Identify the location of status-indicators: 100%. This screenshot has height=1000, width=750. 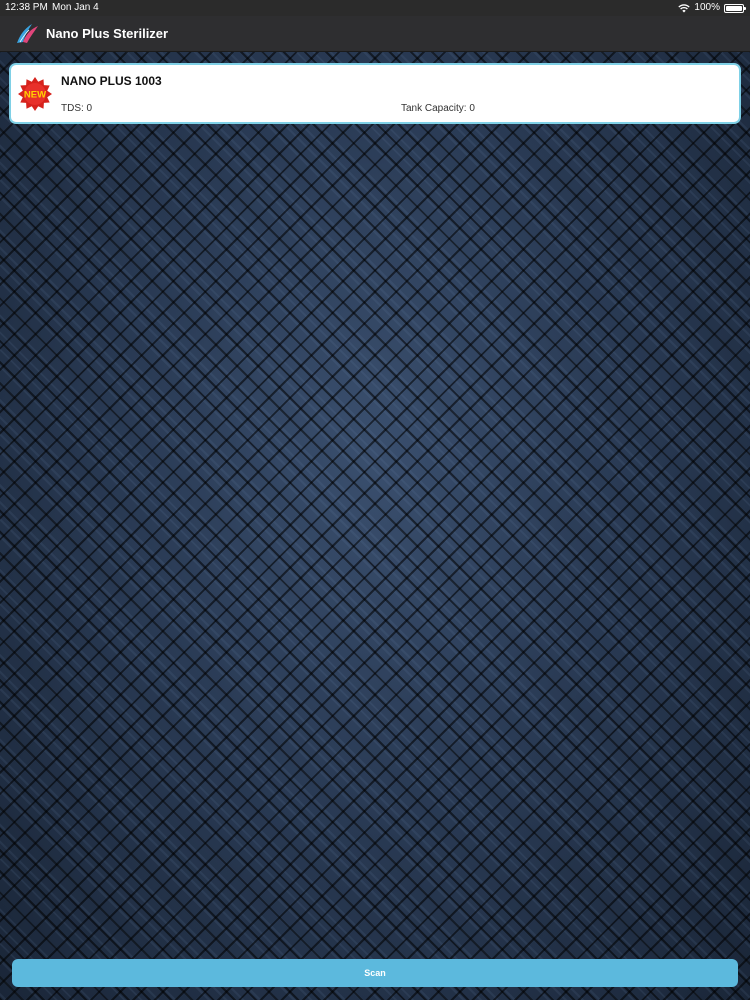
(712, 8).